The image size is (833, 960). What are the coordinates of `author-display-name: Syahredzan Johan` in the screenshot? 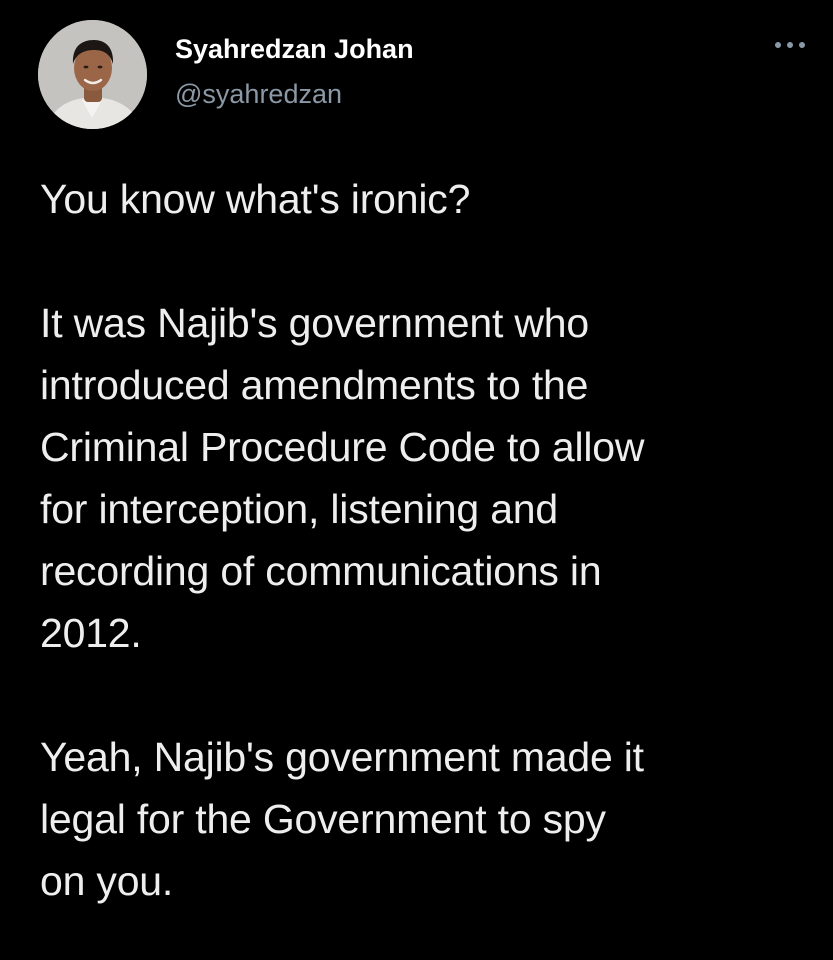 It's located at (294, 49).